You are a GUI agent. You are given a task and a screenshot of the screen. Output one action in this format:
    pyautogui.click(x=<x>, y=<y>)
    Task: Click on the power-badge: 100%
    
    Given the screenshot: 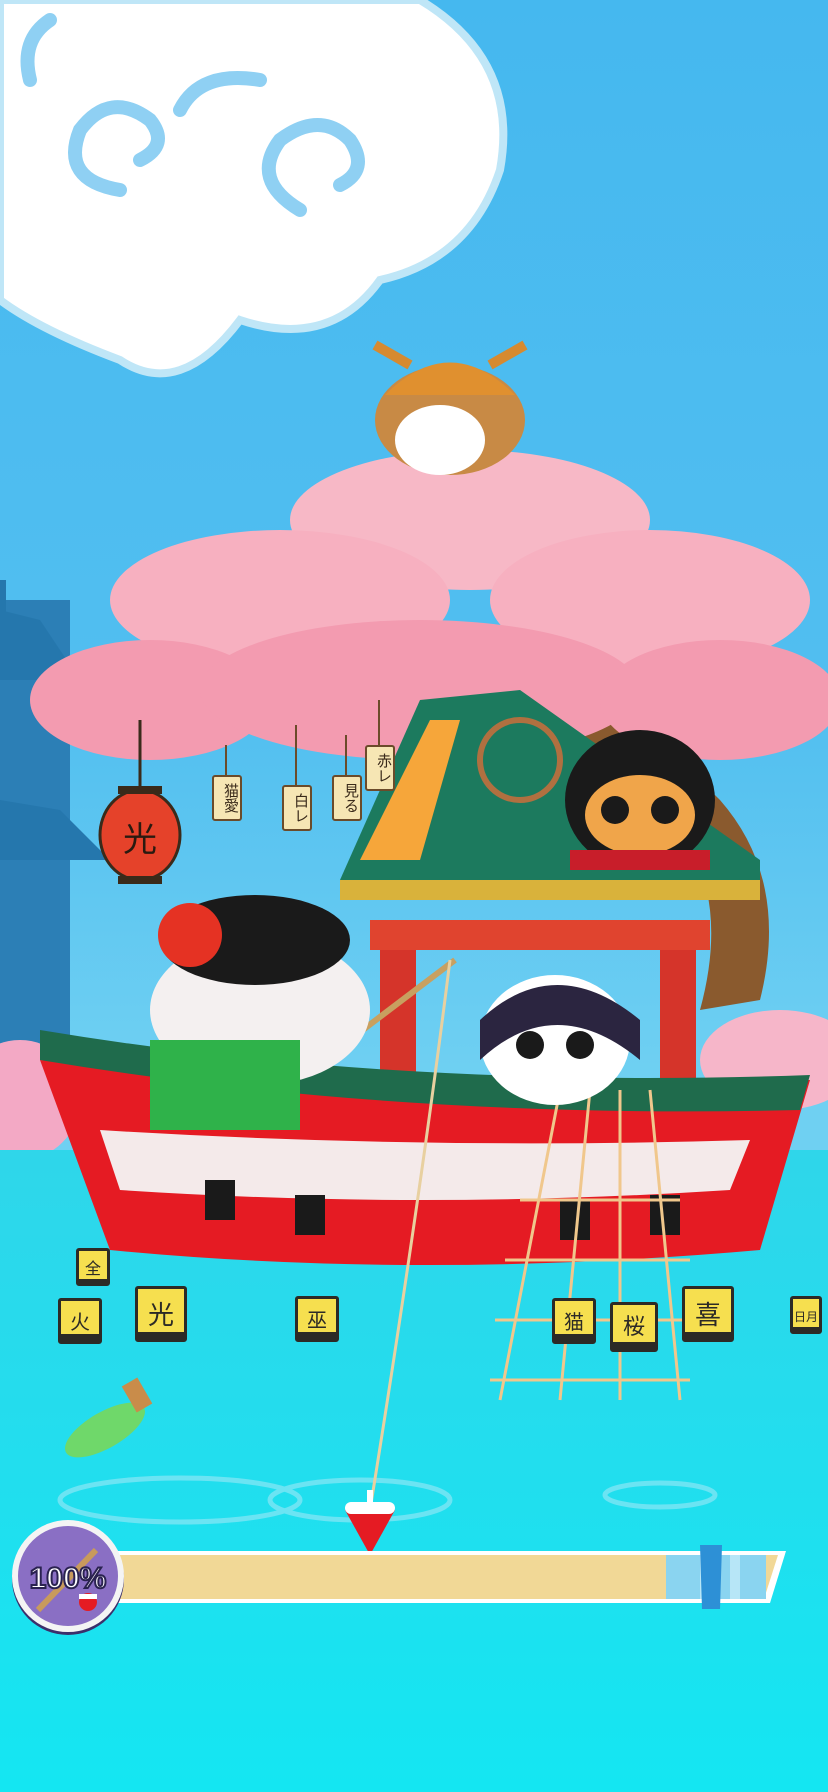 What is the action you would take?
    pyautogui.click(x=68, y=1576)
    